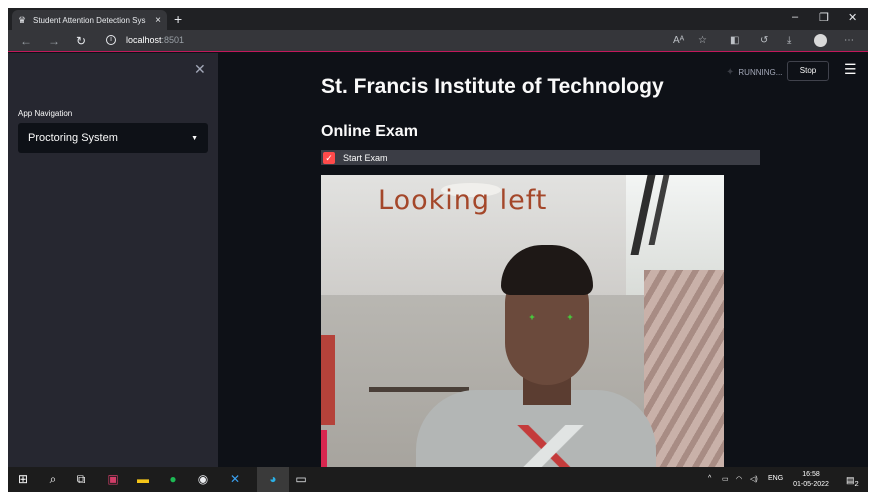  What do you see at coordinates (739, 479) in the screenshot?
I see `network-icon: ◠` at bounding box center [739, 479].